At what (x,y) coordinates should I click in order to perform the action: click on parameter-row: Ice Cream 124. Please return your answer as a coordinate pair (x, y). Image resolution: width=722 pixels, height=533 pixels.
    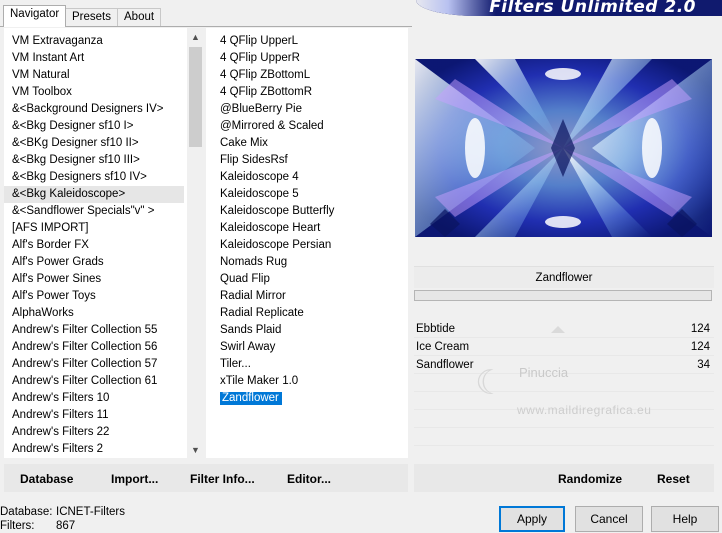
    Looking at the image, I should click on (564, 347).